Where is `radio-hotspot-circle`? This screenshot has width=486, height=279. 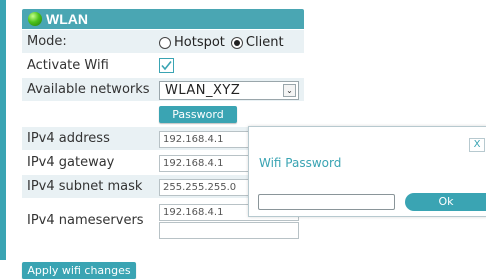 radio-hotspot-circle is located at coordinates (165, 42).